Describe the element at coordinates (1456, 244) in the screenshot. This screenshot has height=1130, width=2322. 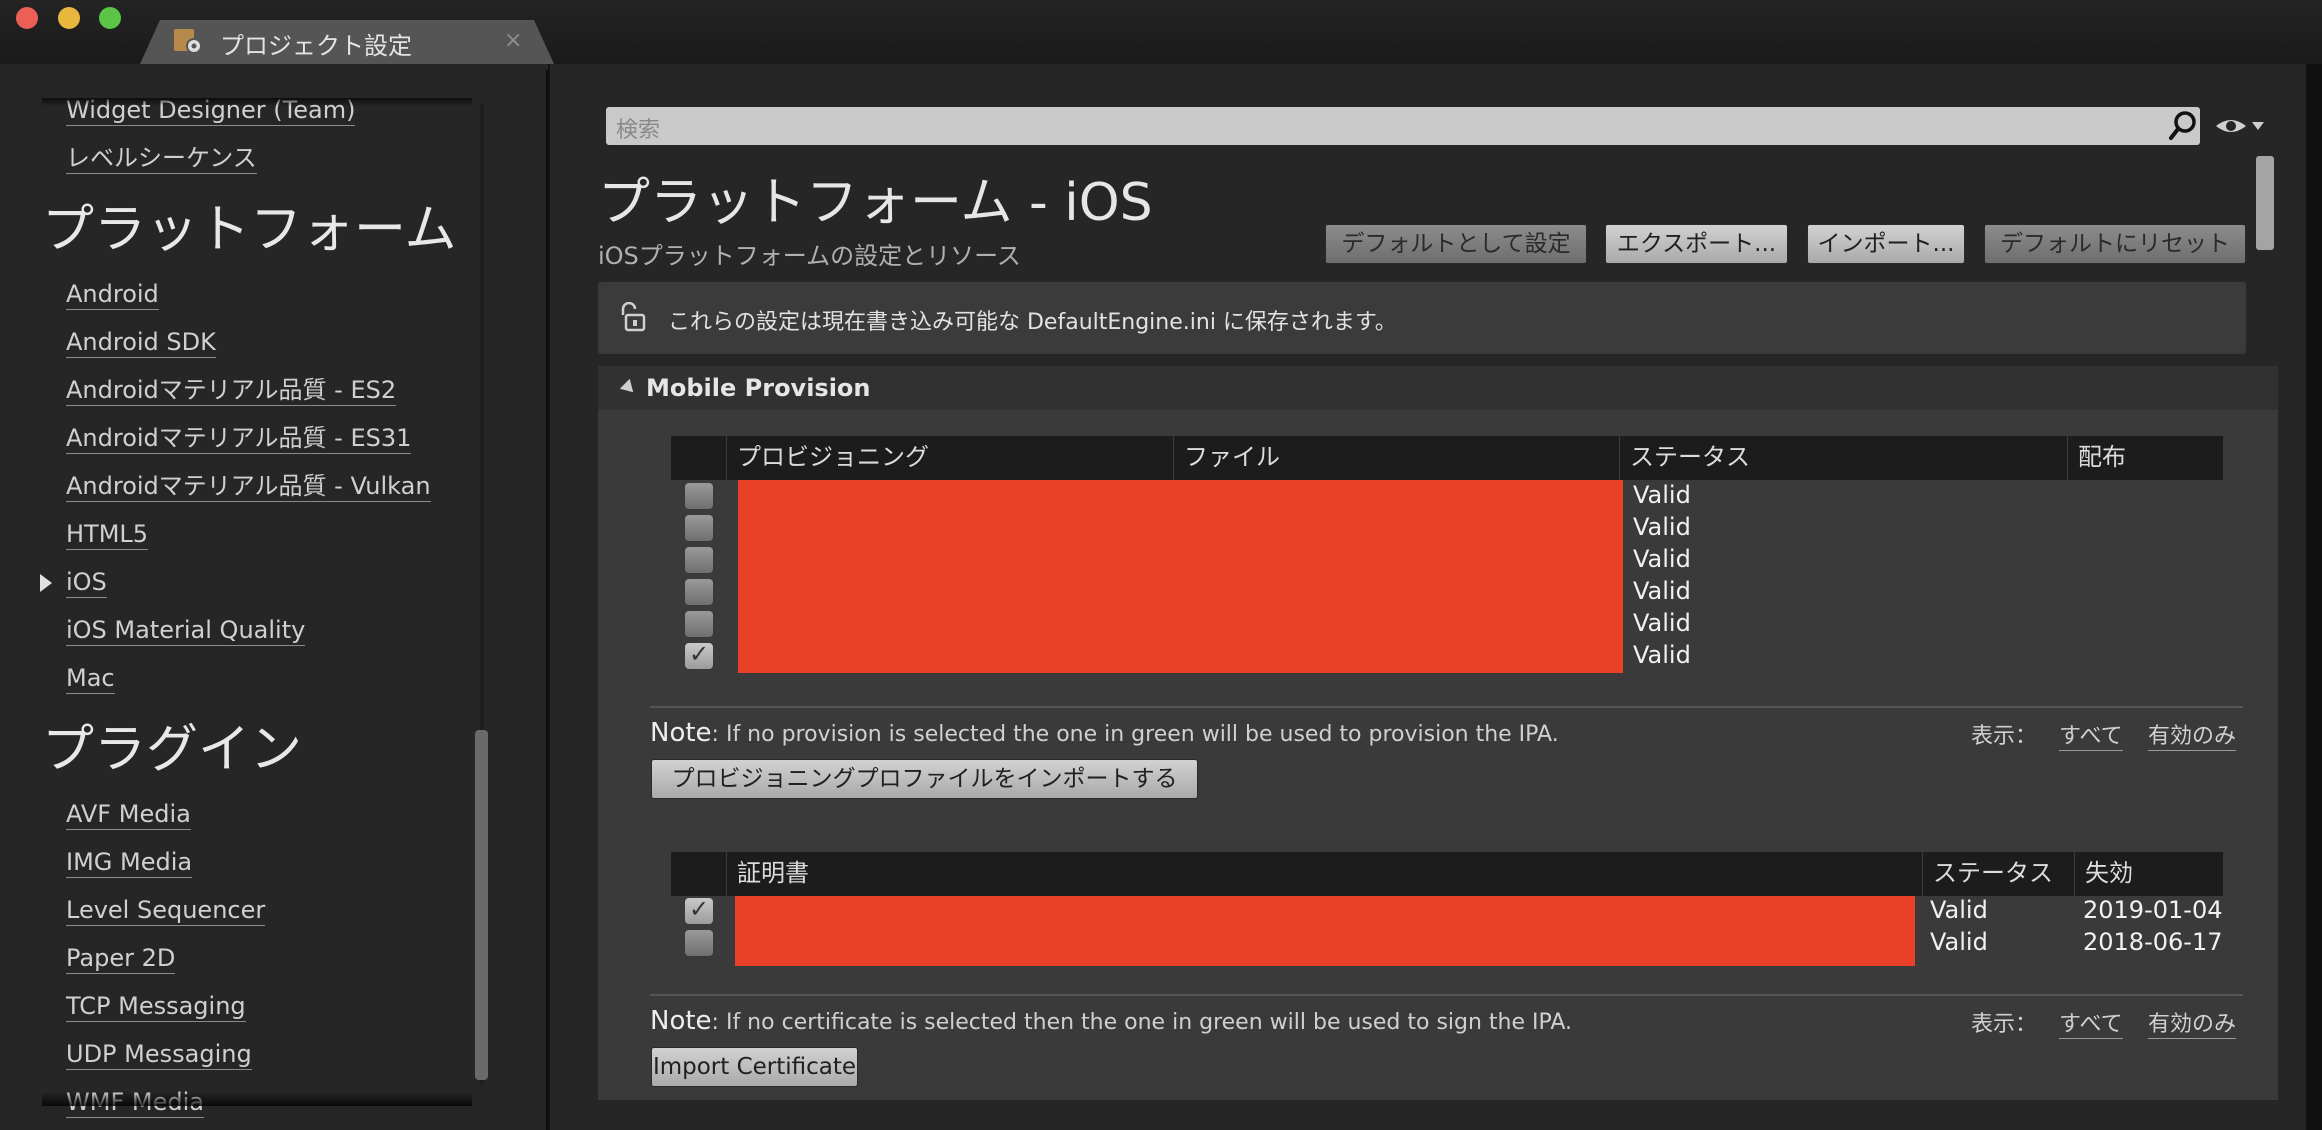
I see `set-as-default-button: デフォルトとして設定` at that location.